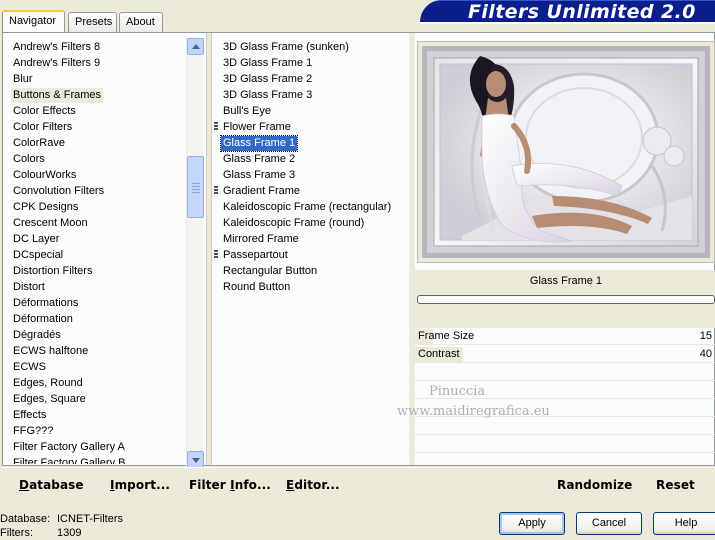 The width and height of the screenshot is (715, 540). Describe the element at coordinates (50, 223) in the screenshot. I see `category-item: Crescent Moon` at that location.